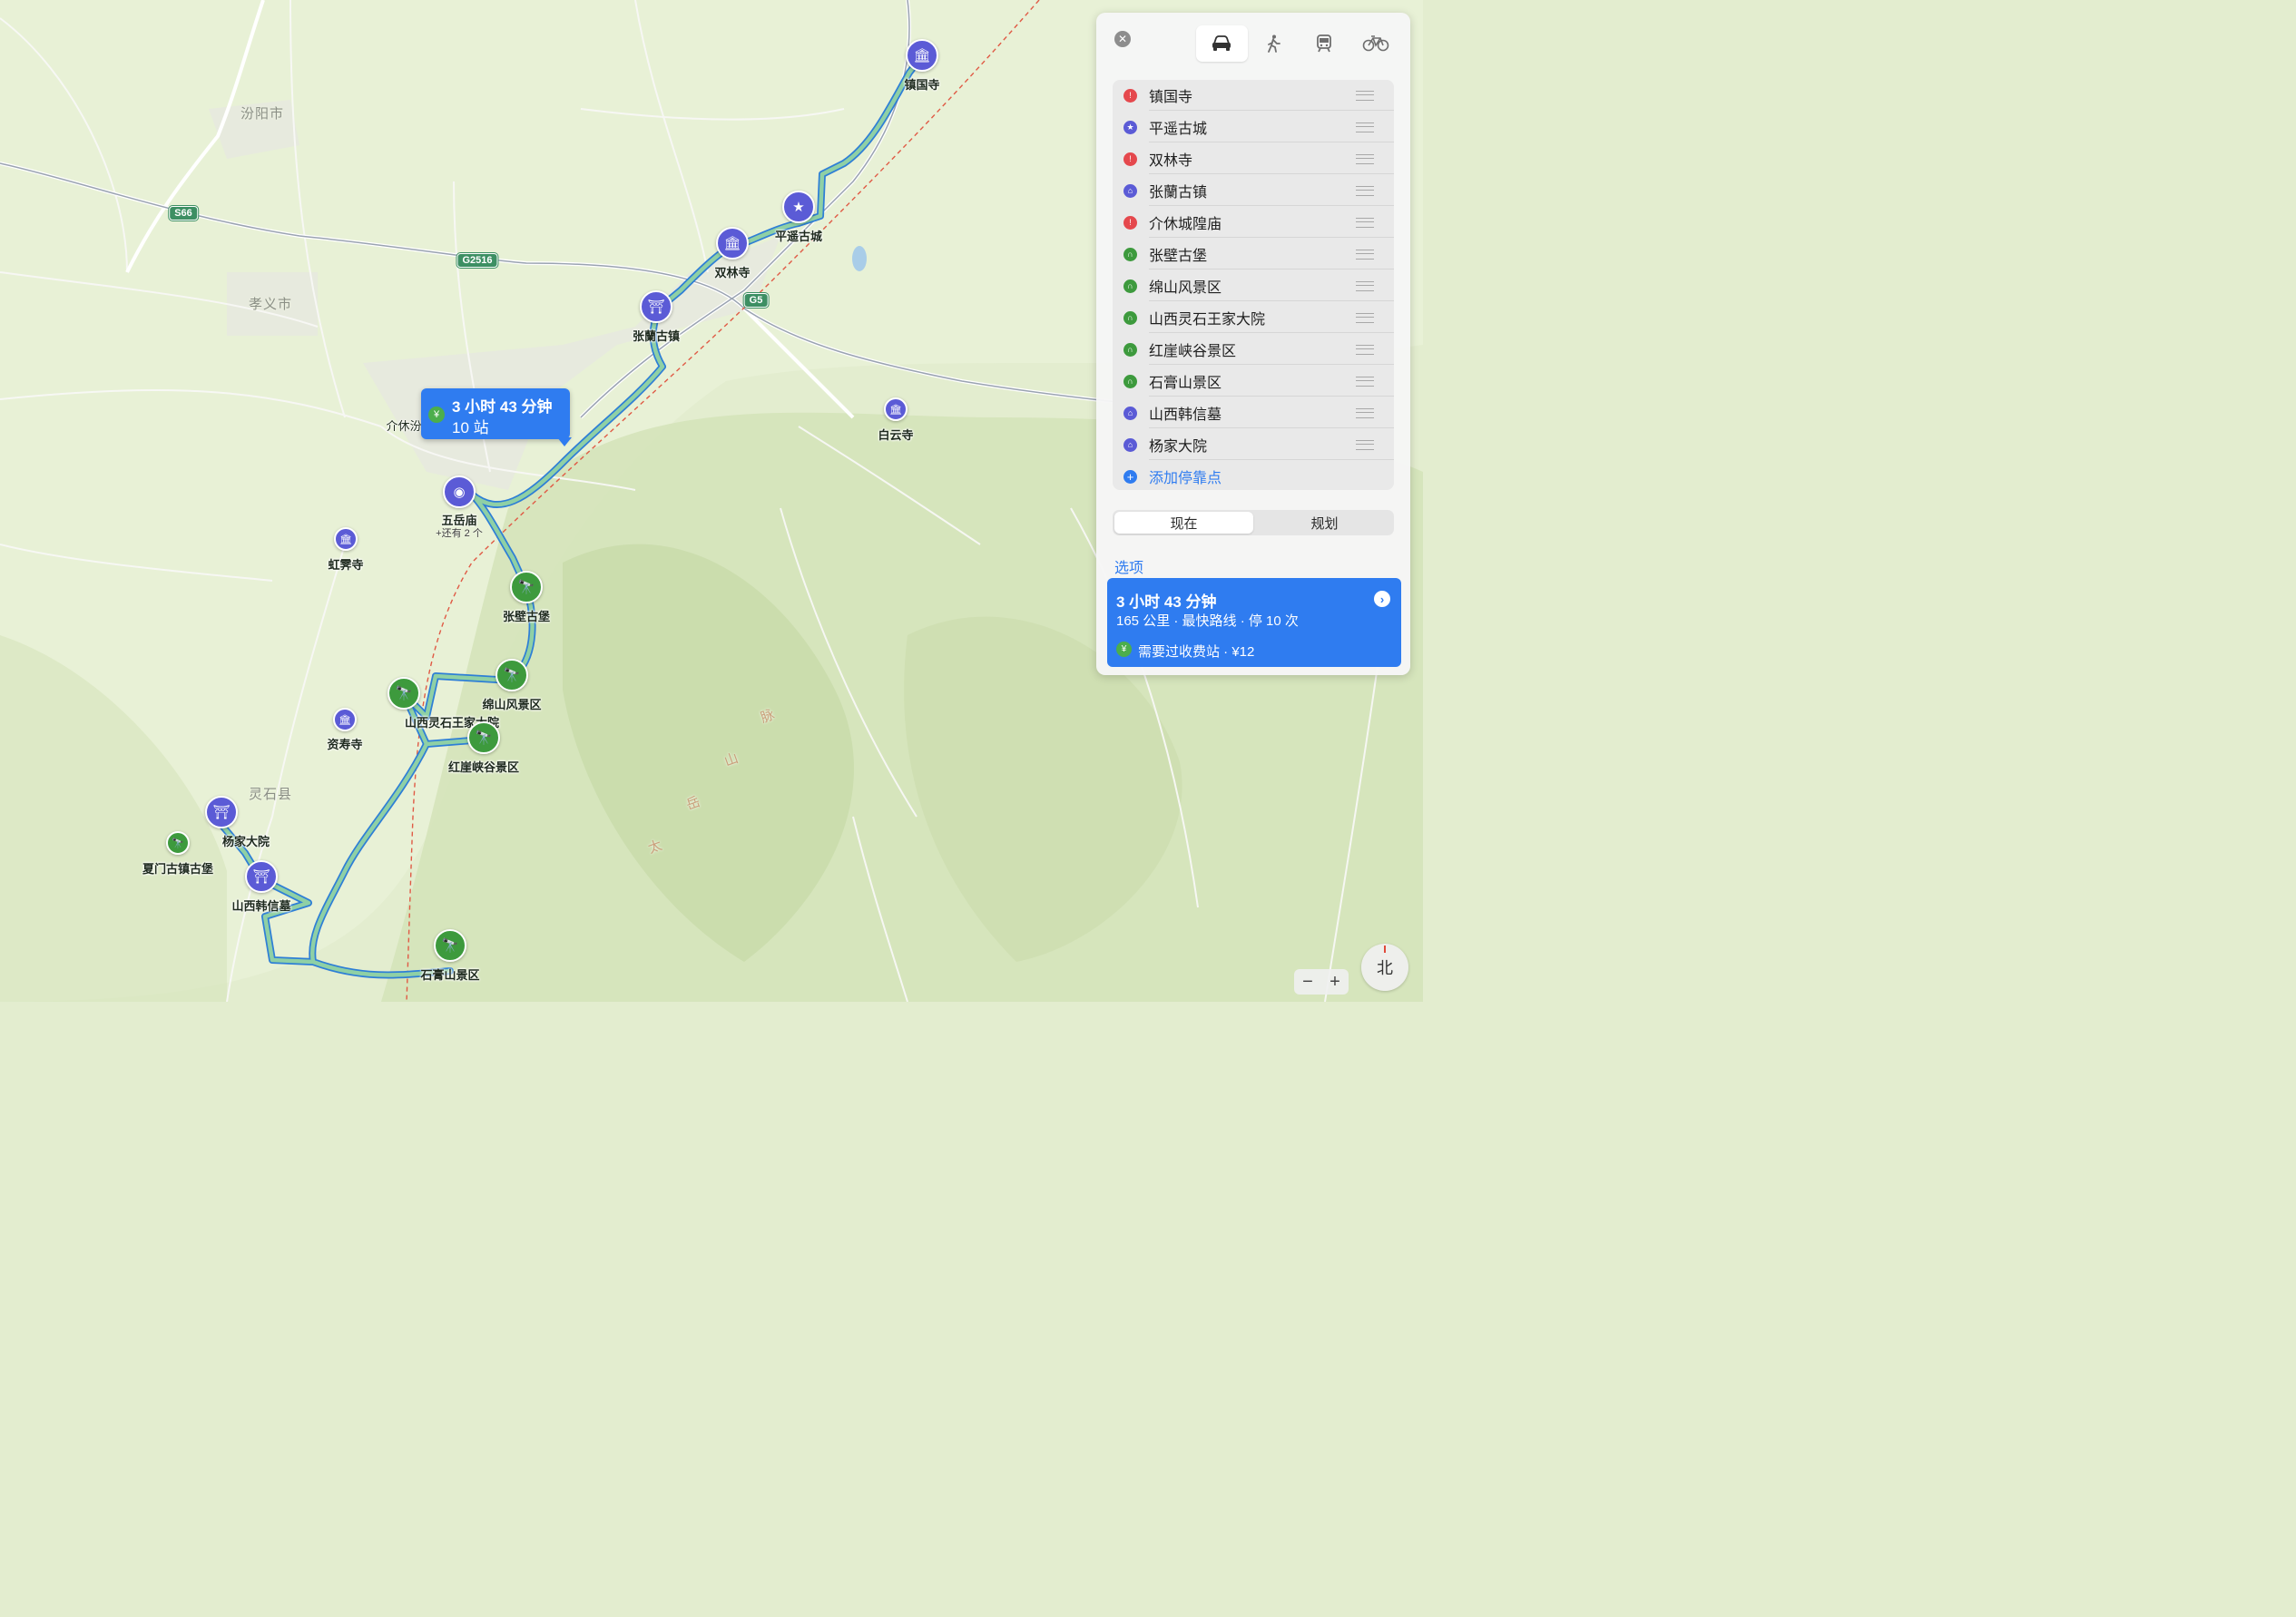 The width and height of the screenshot is (2296, 1617). What do you see at coordinates (798, 207) in the screenshot?
I see `star-icon: ★` at bounding box center [798, 207].